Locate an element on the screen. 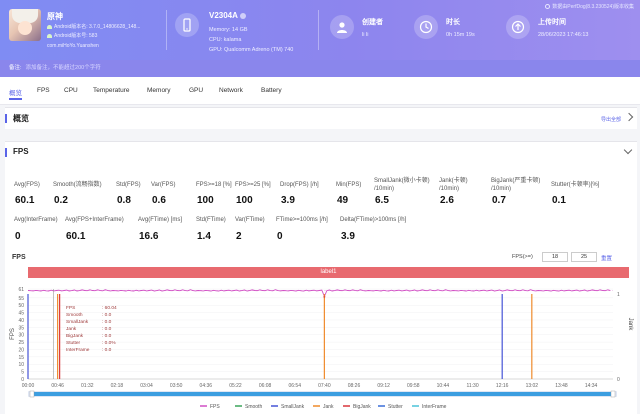  metric-value: 1.4 is located at coordinates (204, 236).